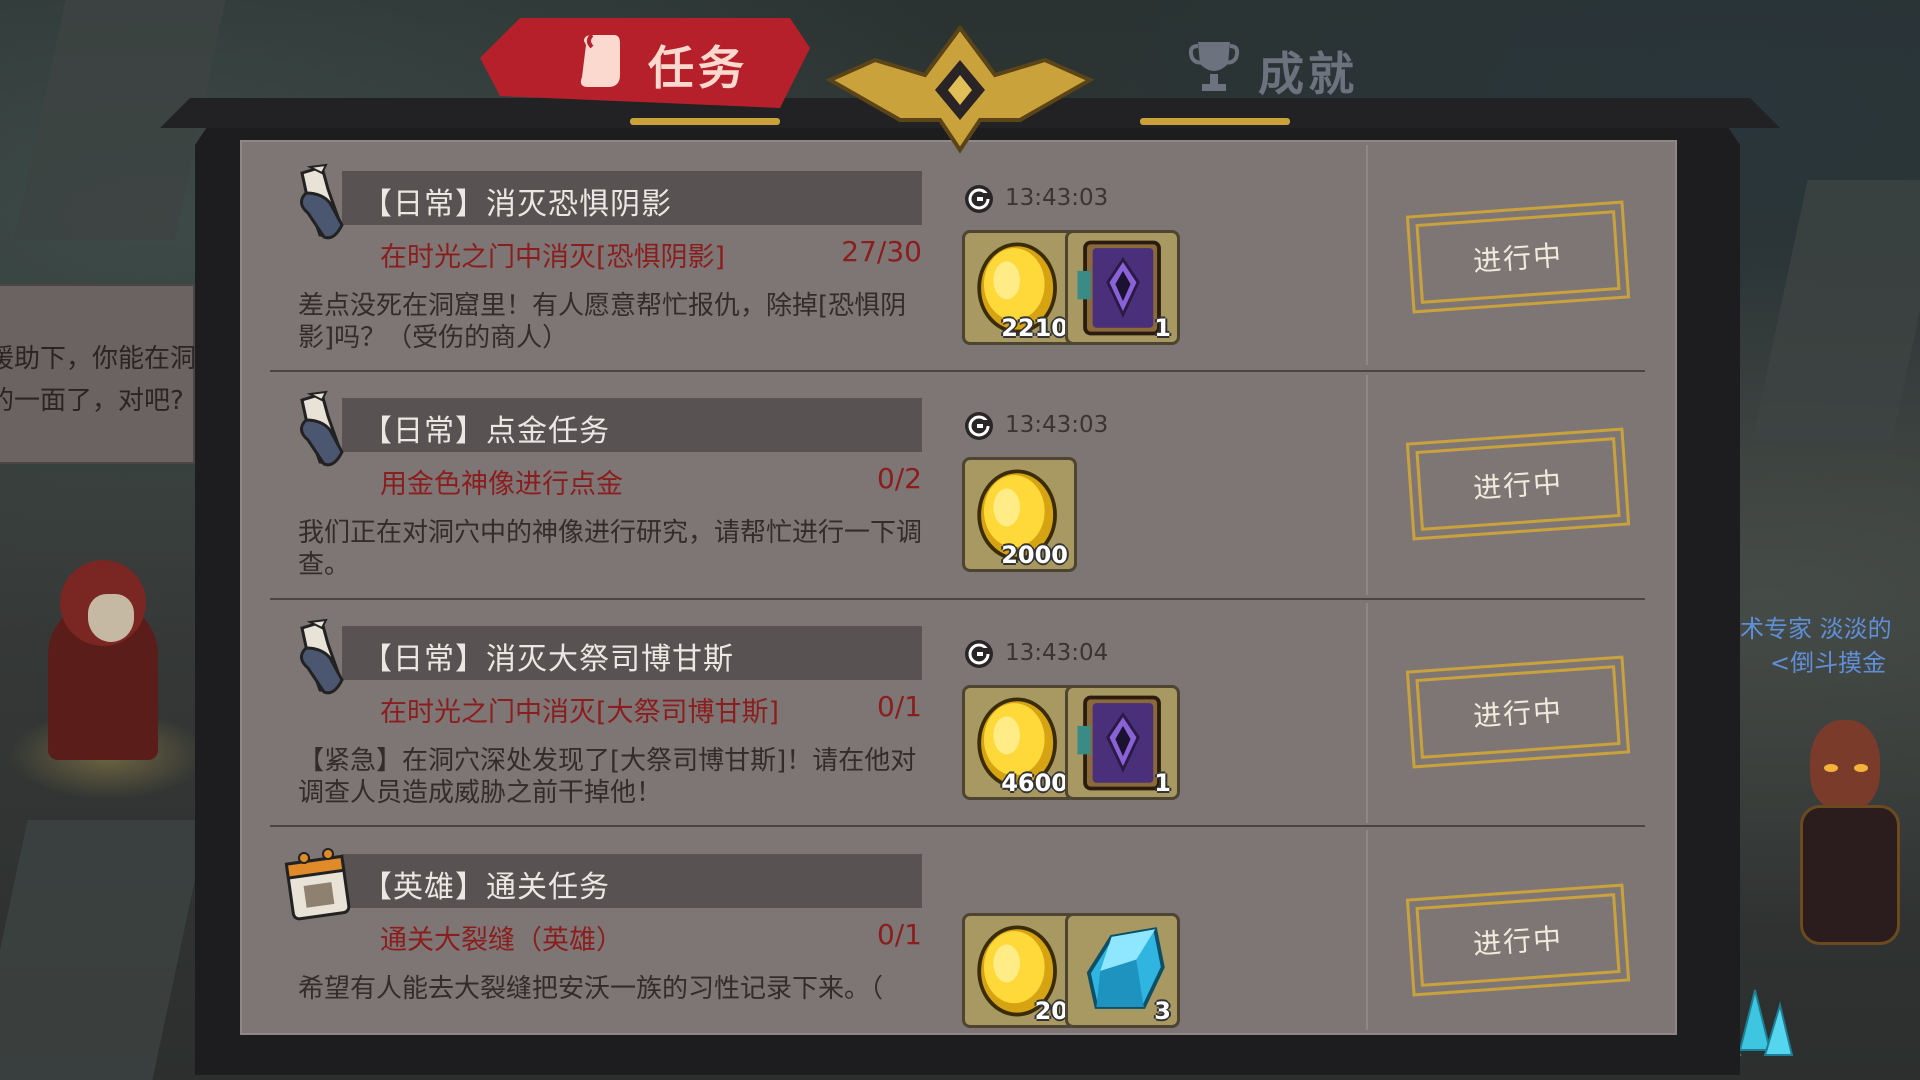  I want to click on reward-quantity: 3, so click(1162, 1011).